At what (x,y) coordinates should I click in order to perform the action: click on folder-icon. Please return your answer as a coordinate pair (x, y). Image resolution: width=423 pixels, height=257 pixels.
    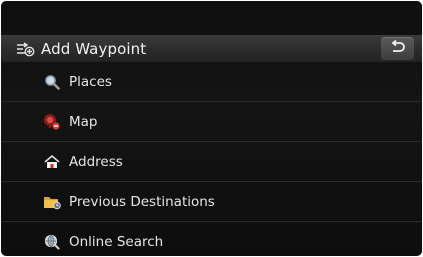
    Looking at the image, I should click on (52, 202).